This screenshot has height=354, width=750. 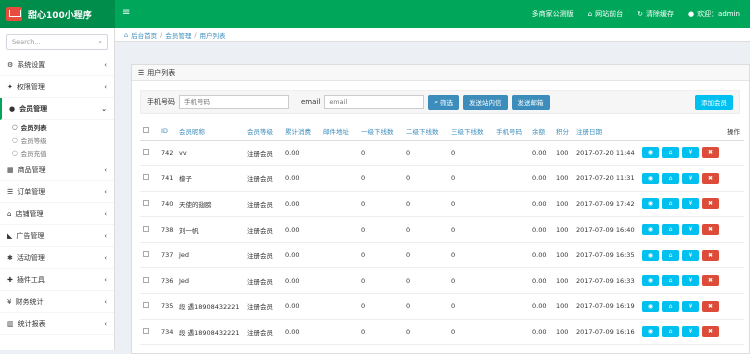 I want to click on money-icon: ¥, so click(x=9, y=301).